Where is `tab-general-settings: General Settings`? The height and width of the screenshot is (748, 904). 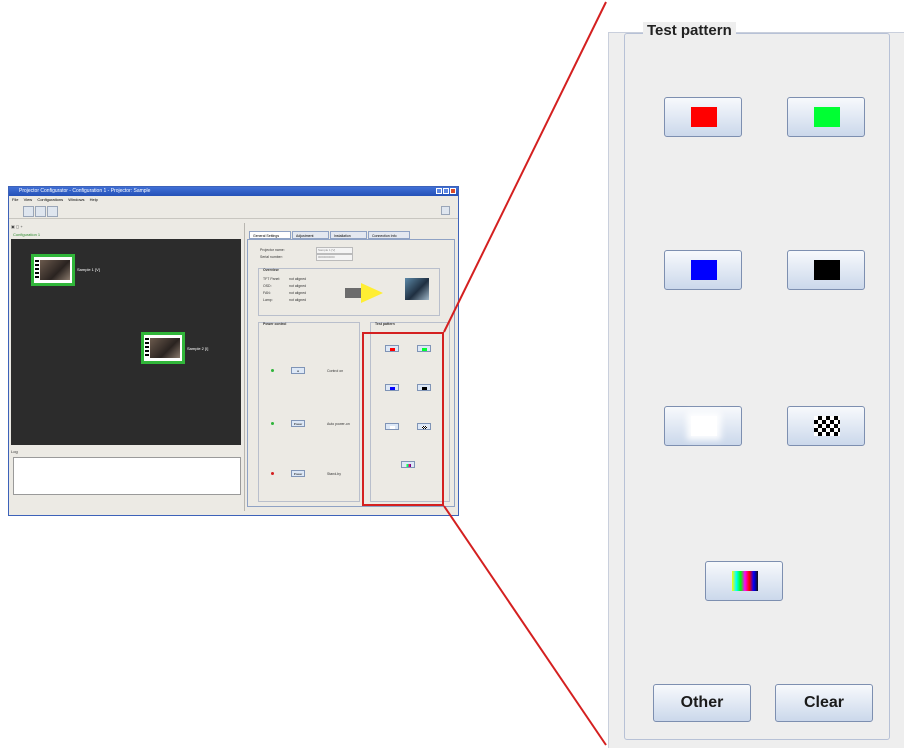
tab-general-settings: General Settings is located at coordinates (270, 235).